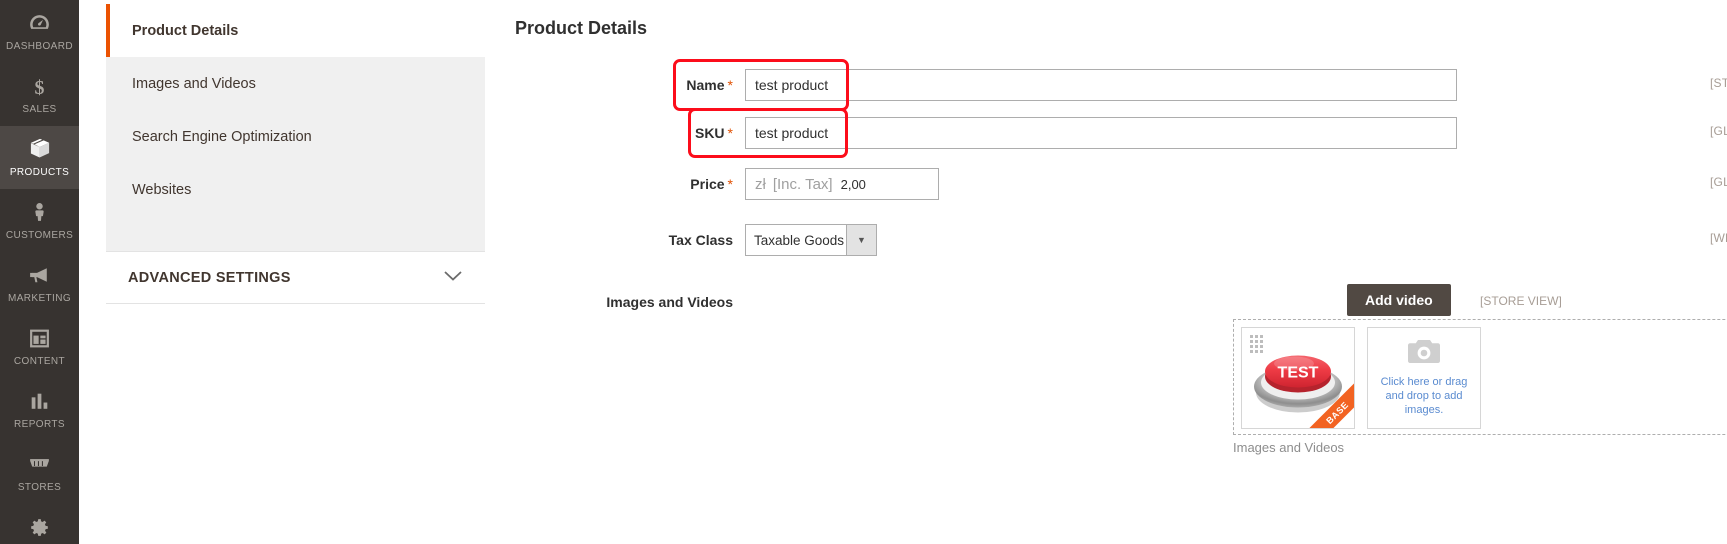  What do you see at coordinates (92, 272) in the screenshot?
I see `content-gutter` at bounding box center [92, 272].